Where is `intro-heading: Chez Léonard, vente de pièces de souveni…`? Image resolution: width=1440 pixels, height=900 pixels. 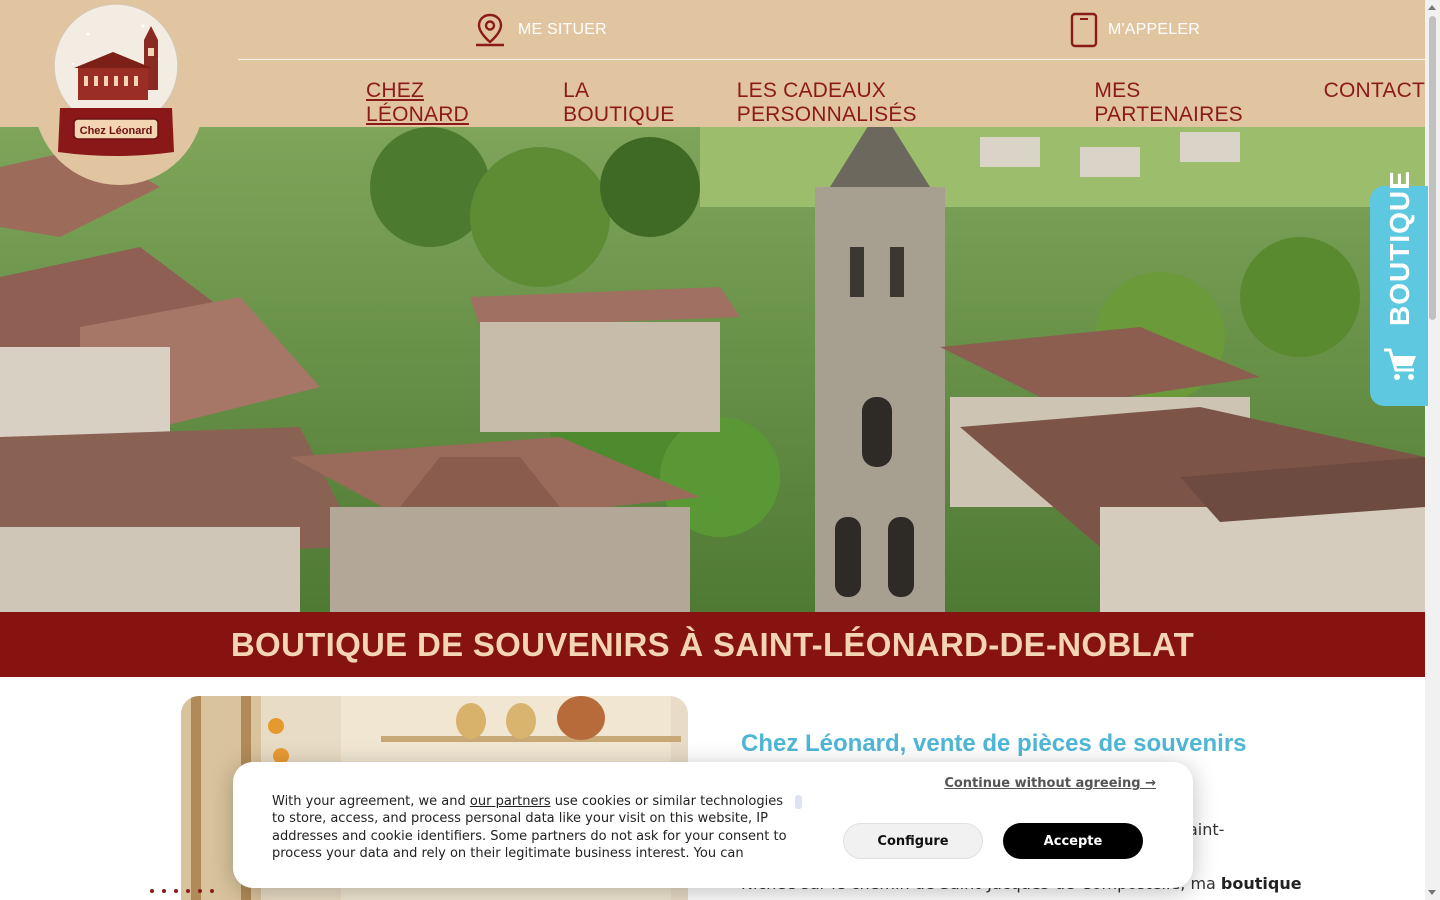 intro-heading: Chez Léonard, vente de pièces de souveni… is located at coordinates (994, 743).